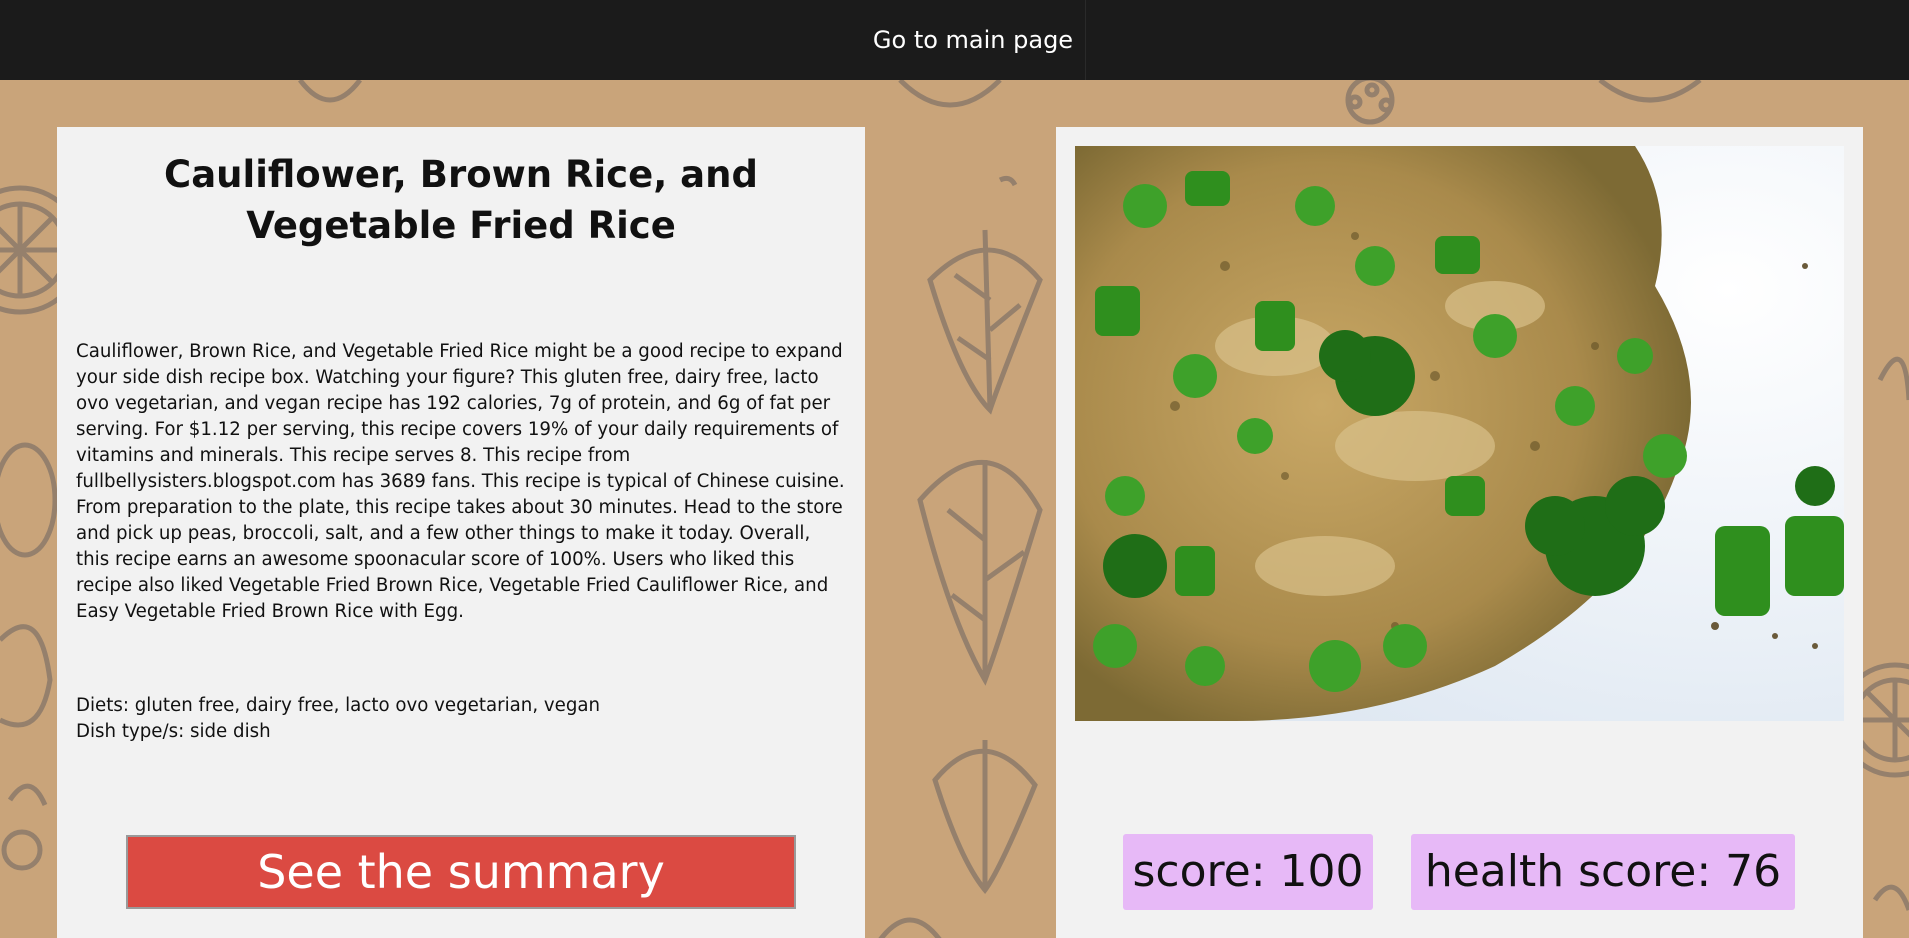 This screenshot has width=1909, height=938. What do you see at coordinates (461, 872) in the screenshot?
I see `see-summary-button: See the summary` at bounding box center [461, 872].